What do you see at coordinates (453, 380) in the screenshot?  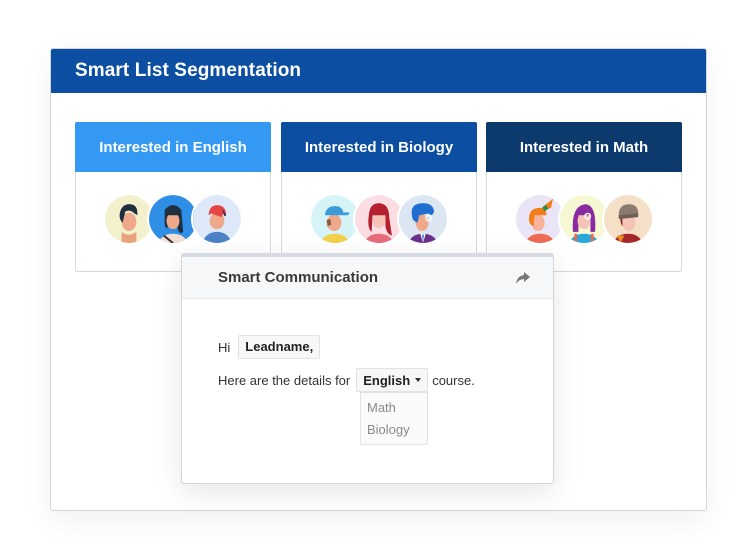 I see `details-suffix-text: course.` at bounding box center [453, 380].